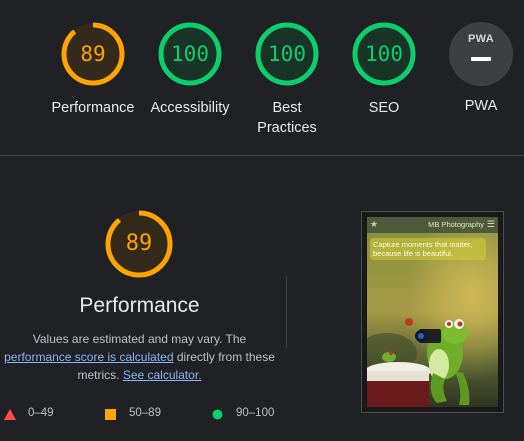 Image resolution: width=524 pixels, height=441 pixels. I want to click on score-calculated-link: performance score is calculated, so click(88, 357).